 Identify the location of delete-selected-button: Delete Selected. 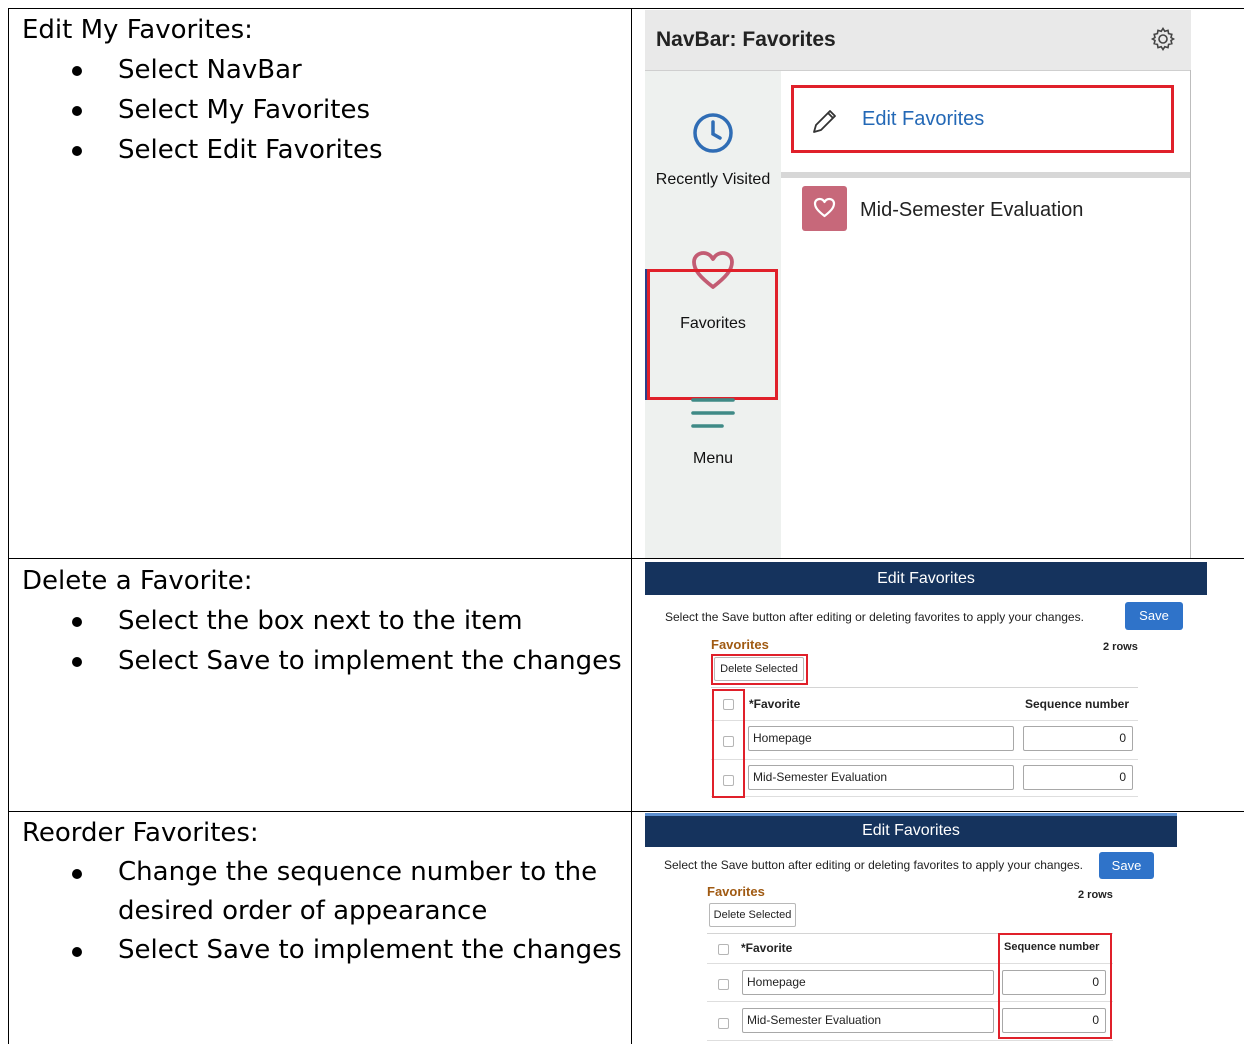
(752, 915).